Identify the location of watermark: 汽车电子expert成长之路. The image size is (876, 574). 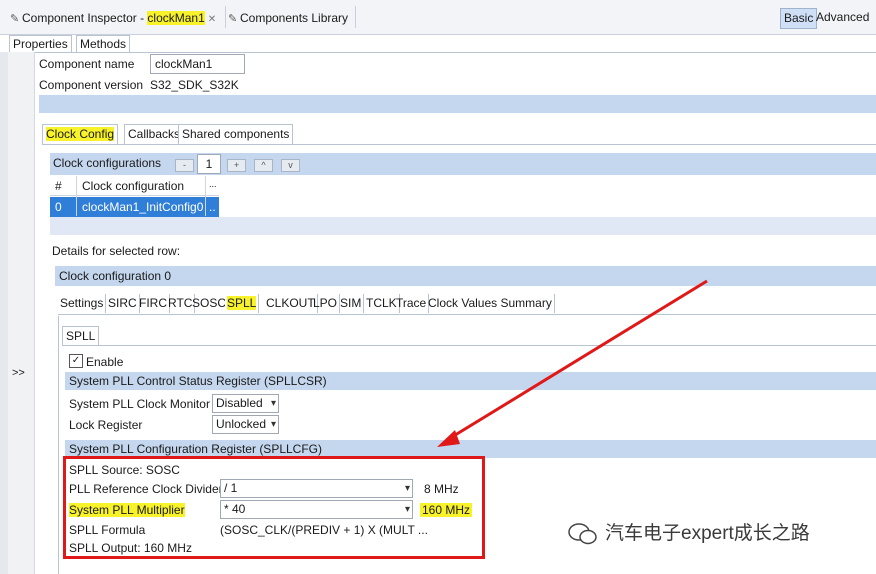
(688, 532).